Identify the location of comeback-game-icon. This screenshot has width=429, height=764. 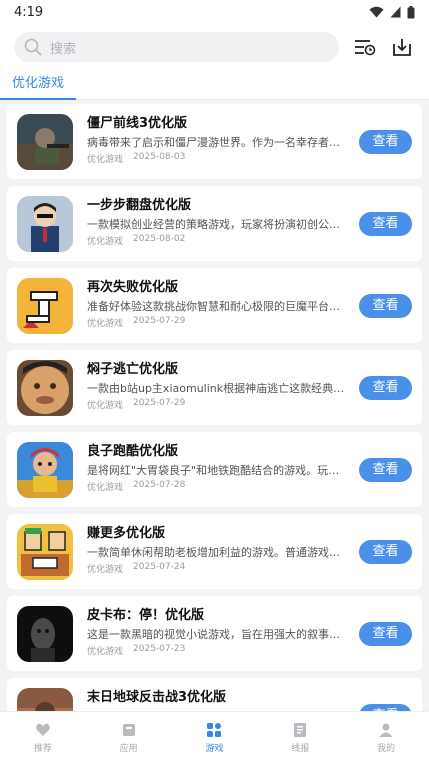
(45, 224).